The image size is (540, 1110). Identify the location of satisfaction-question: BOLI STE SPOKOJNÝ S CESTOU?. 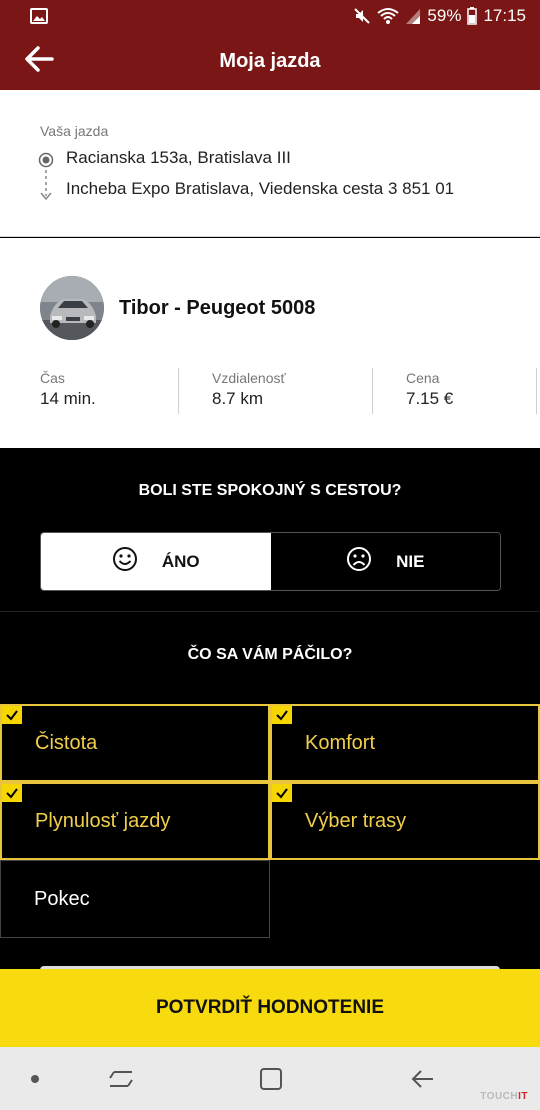
(270, 490).